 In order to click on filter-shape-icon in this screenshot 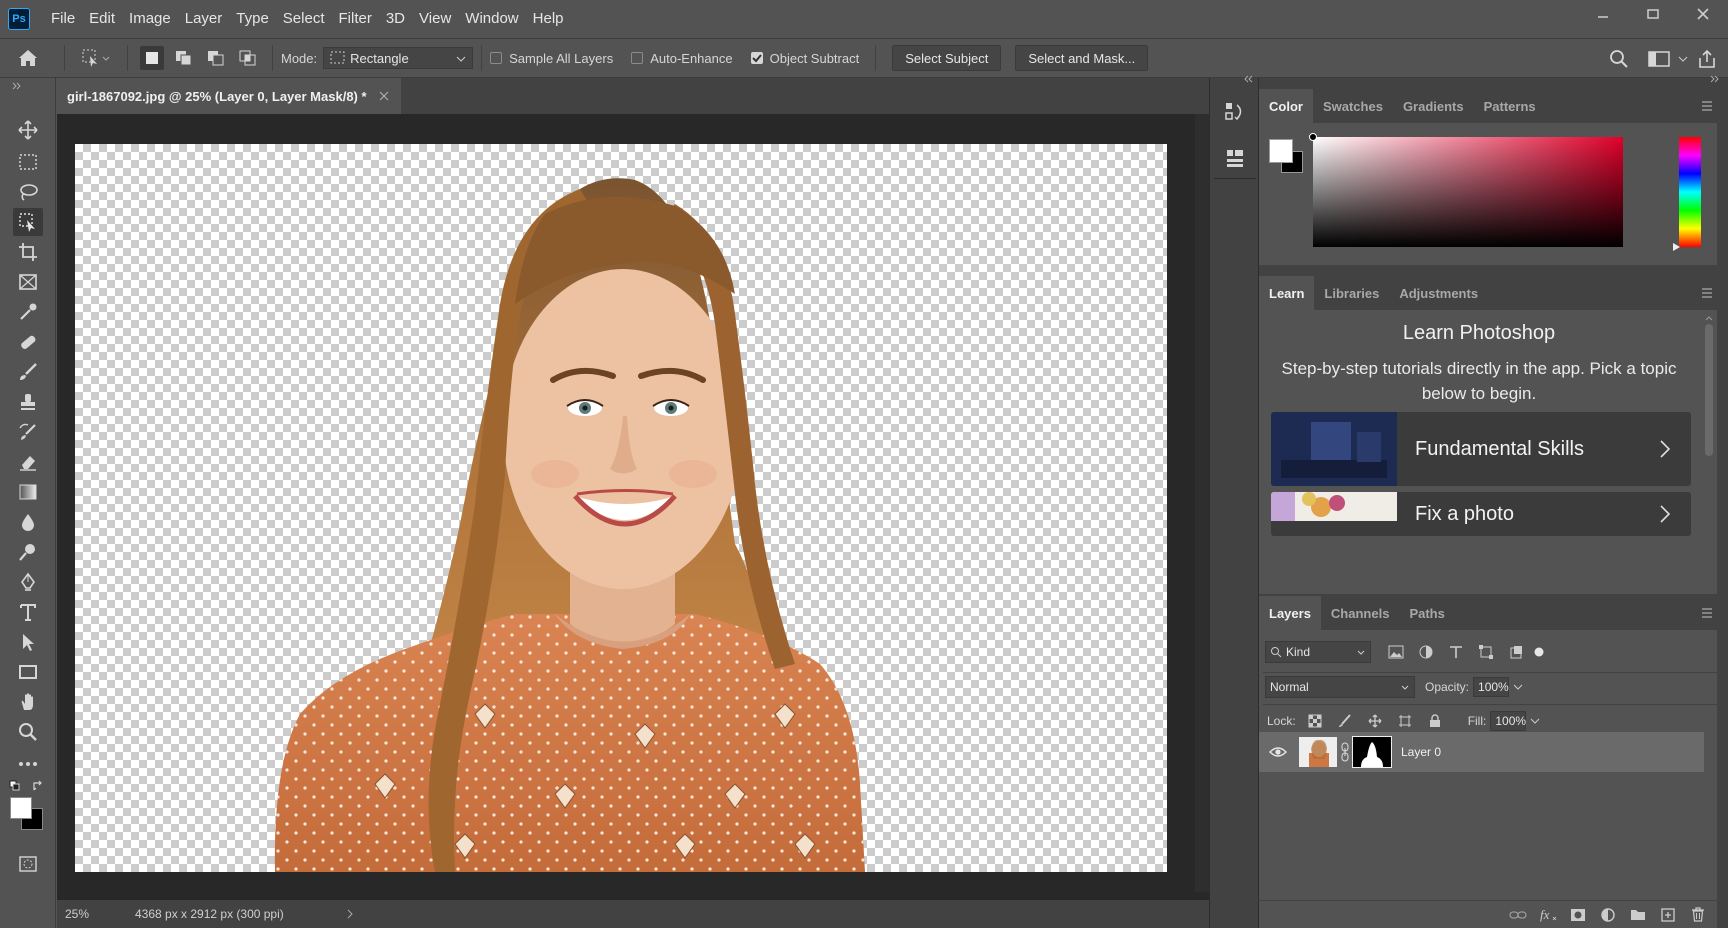, I will do `click(1486, 652)`.